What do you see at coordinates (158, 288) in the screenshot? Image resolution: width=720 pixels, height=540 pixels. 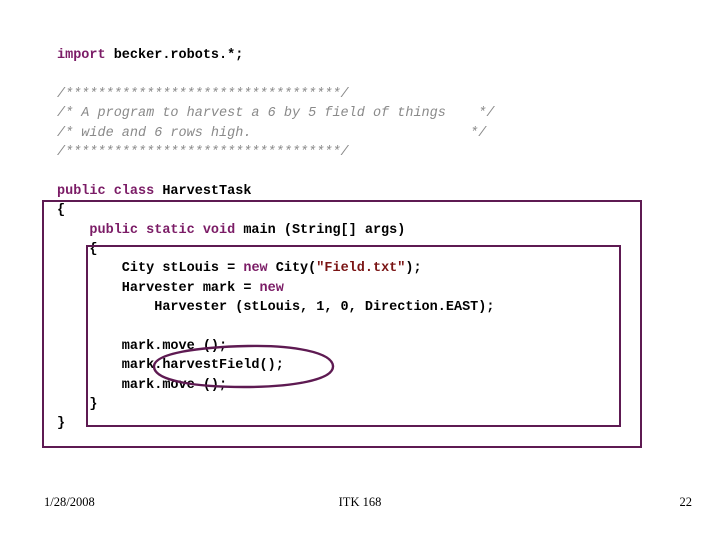 I see `code-token-decl-harvester-0: Harvester mark =` at bounding box center [158, 288].